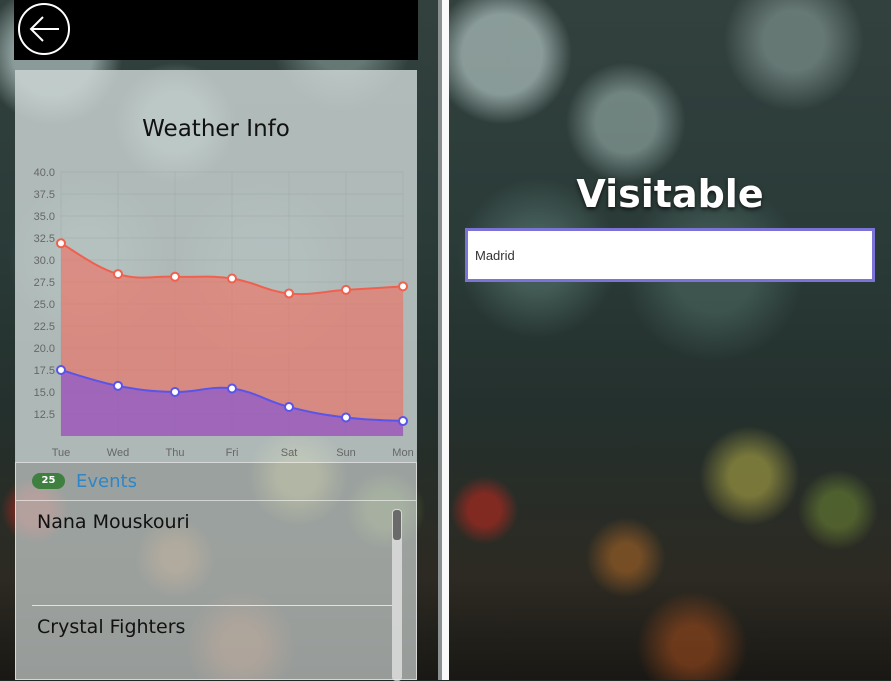  Describe the element at coordinates (44, 371) in the screenshot. I see `y-tick-label: 17.5` at that location.